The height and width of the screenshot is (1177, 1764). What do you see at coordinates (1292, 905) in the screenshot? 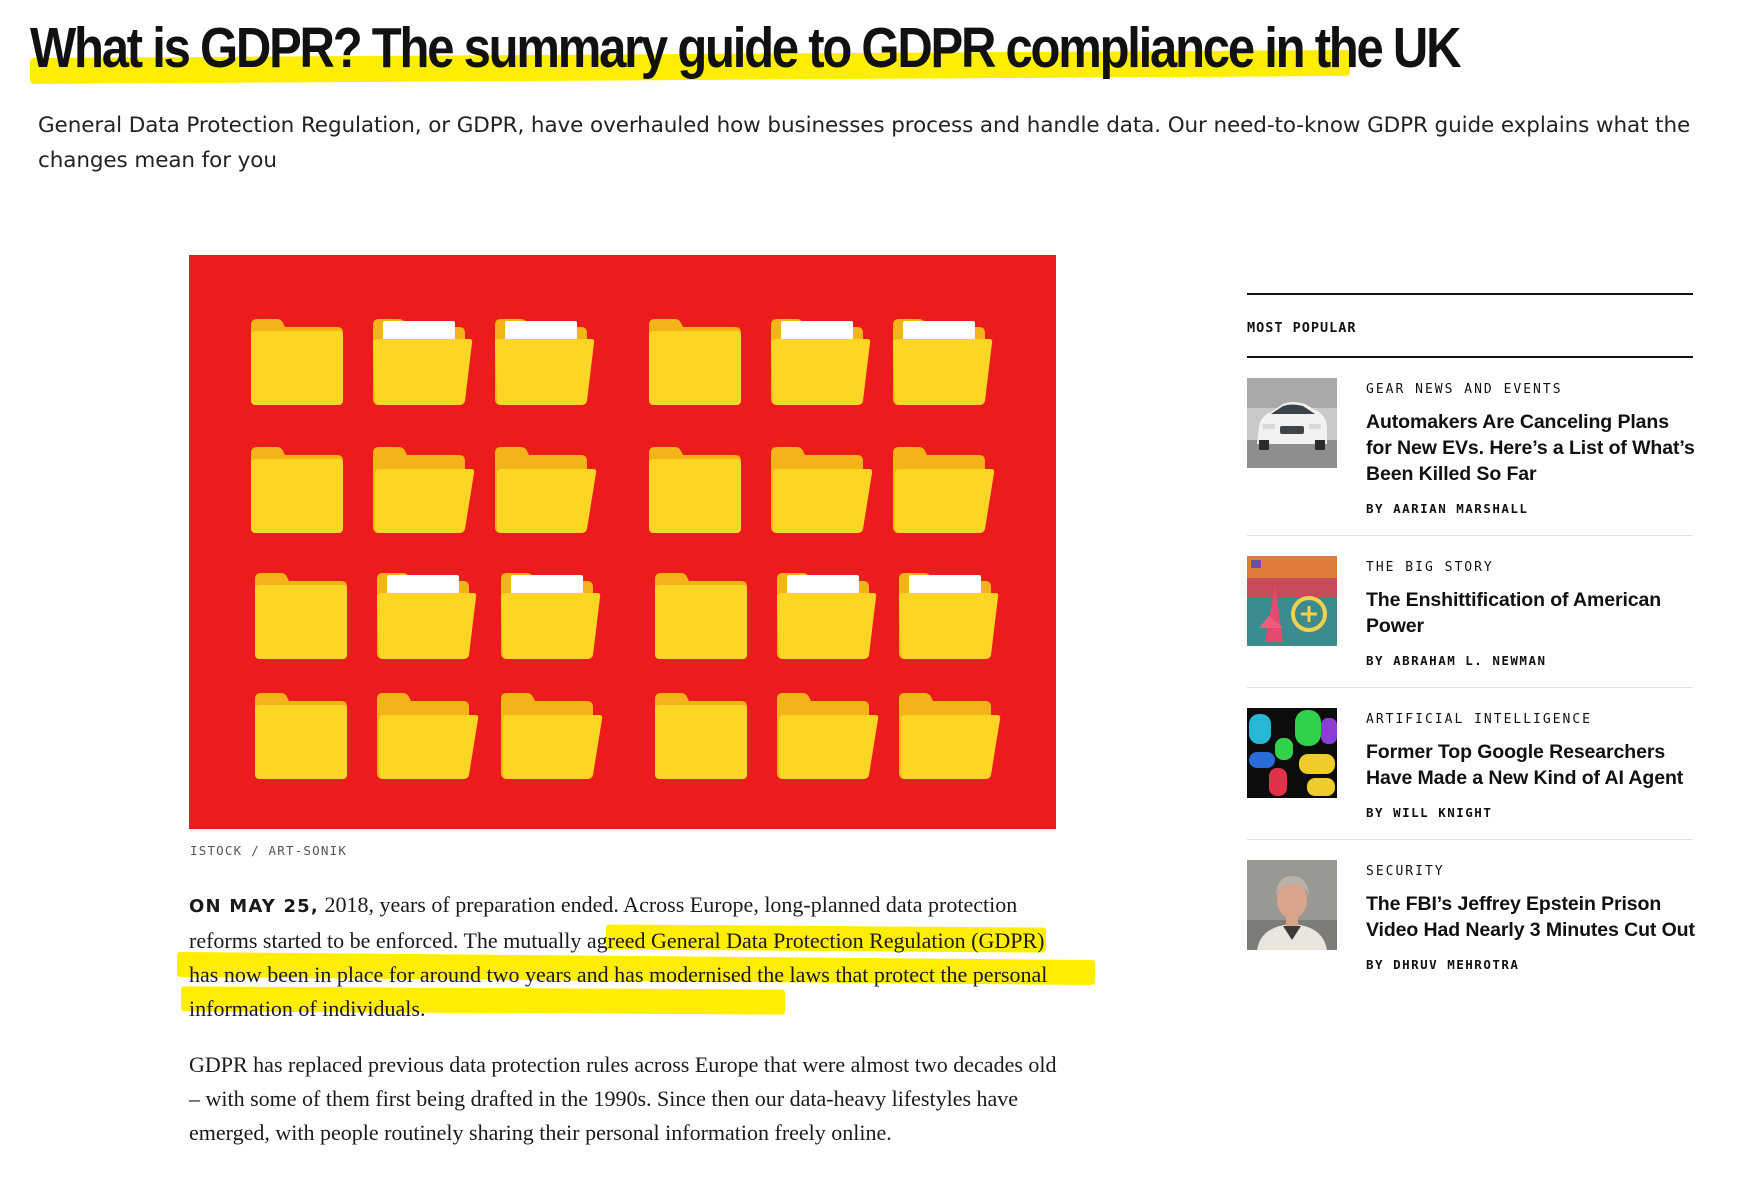
I see `story-thumbnail-portrait` at bounding box center [1292, 905].